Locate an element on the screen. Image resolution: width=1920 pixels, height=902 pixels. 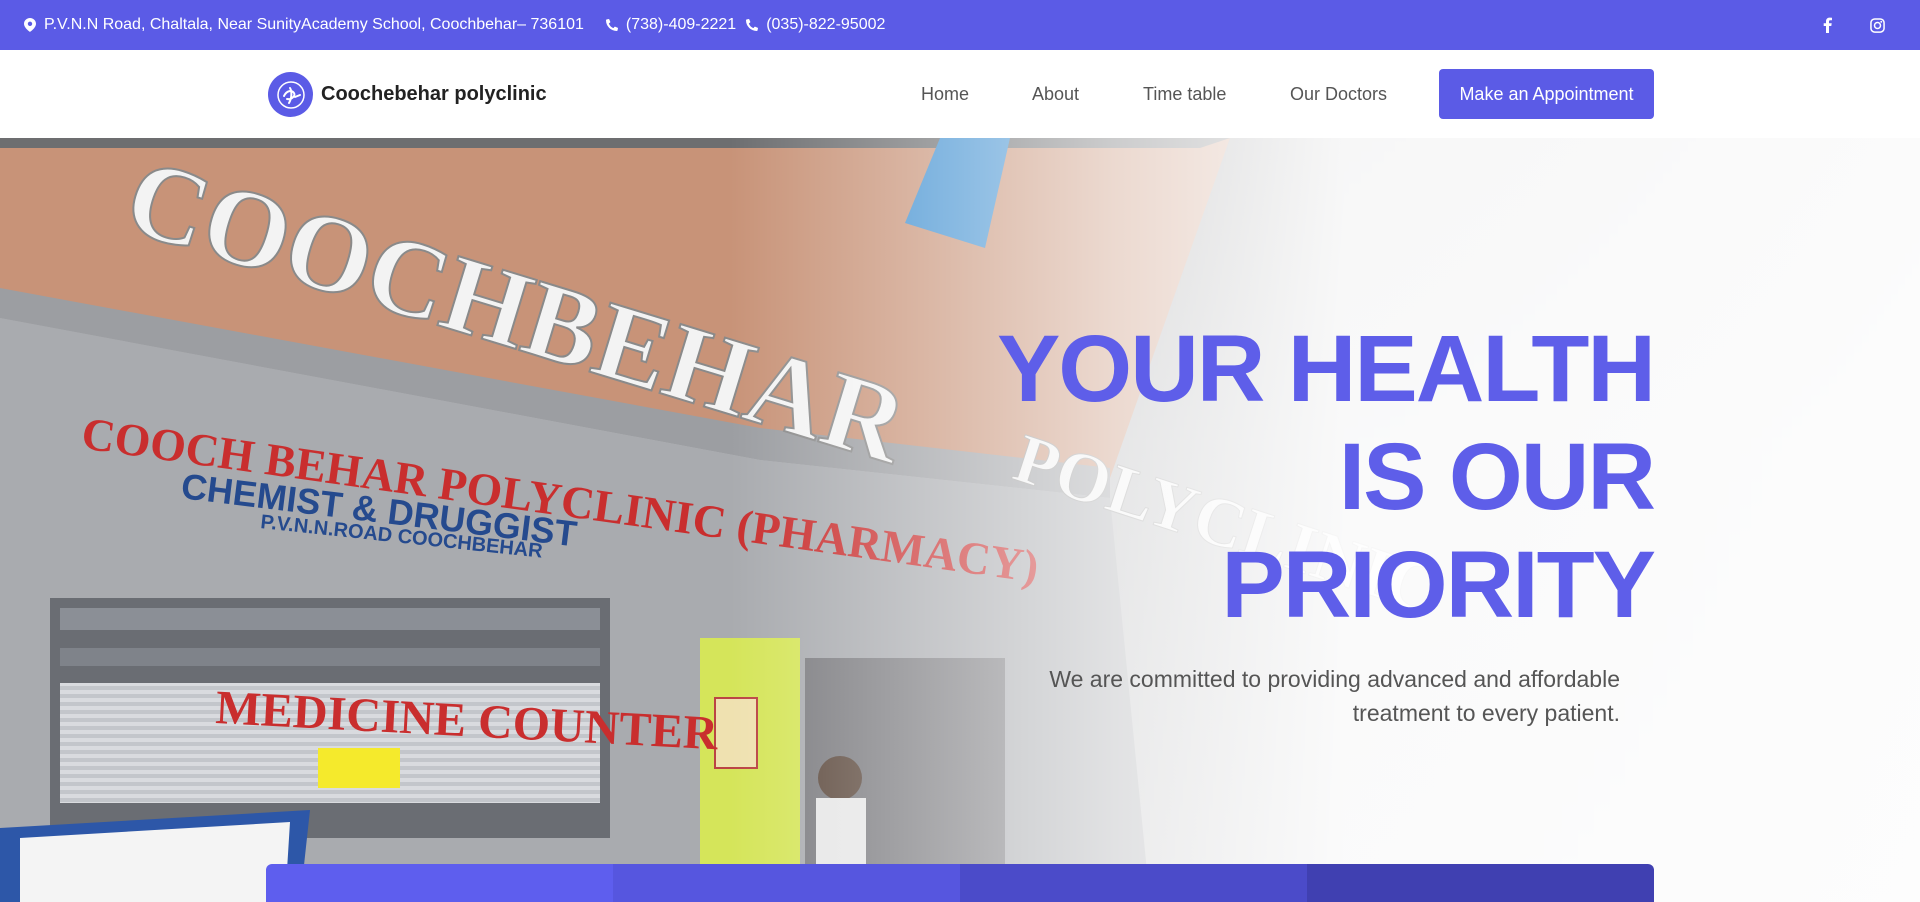
make-appointment-button: Make an Appointment is located at coordinates (1546, 94).